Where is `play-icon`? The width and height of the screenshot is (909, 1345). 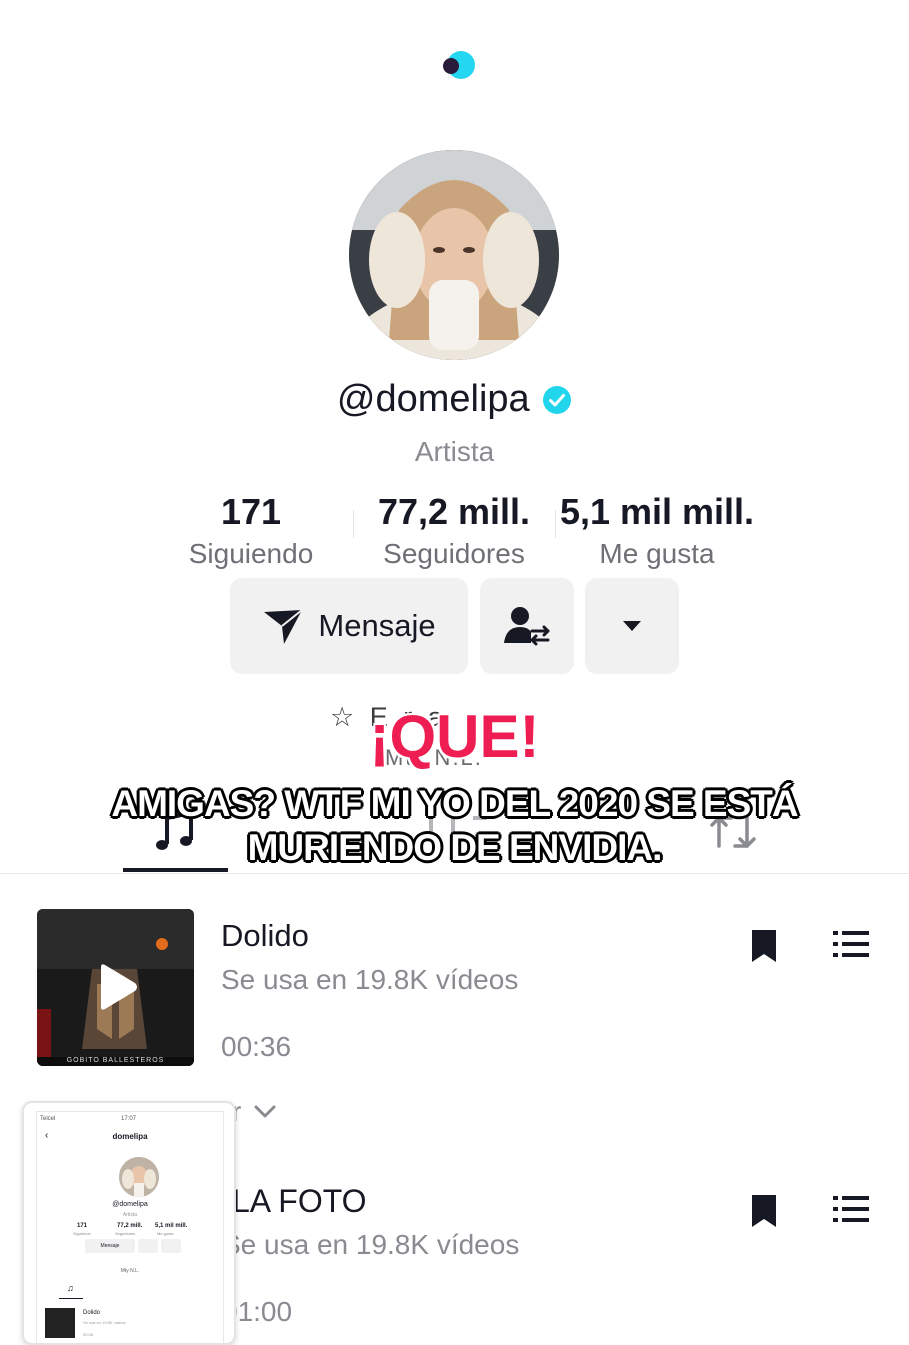
play-icon is located at coordinates (119, 987).